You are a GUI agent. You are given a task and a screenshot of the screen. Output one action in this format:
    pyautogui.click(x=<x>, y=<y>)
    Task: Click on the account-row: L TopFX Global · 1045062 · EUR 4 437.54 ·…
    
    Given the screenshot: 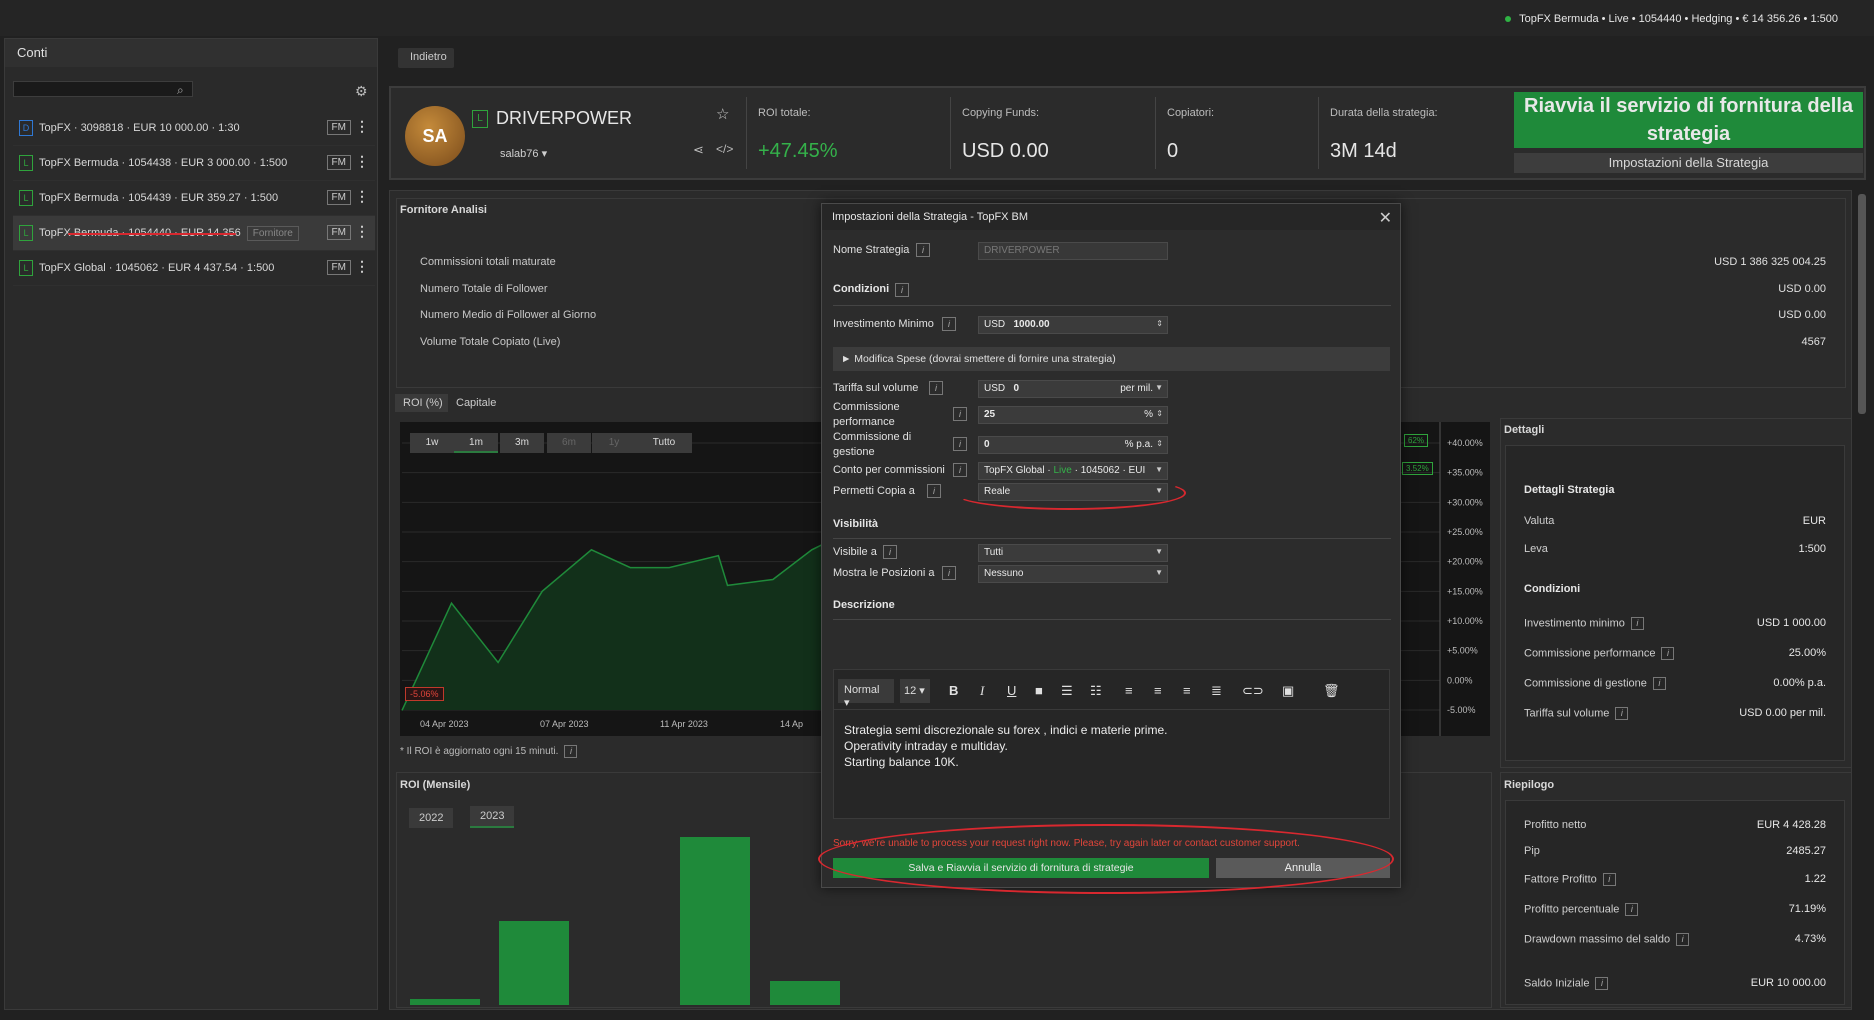 What is the action you would take?
    pyautogui.click(x=194, y=268)
    